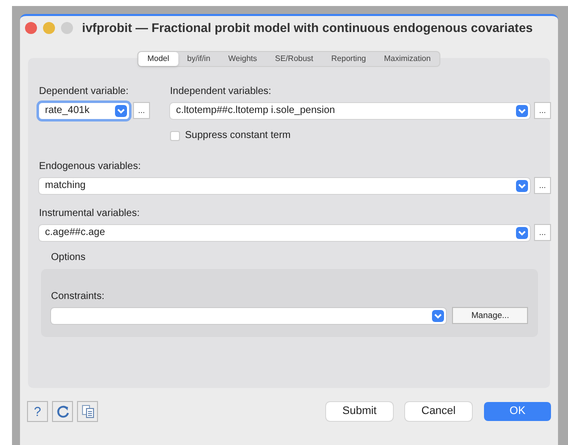 The image size is (568, 445). What do you see at coordinates (78, 297) in the screenshot?
I see `field-label: Constraints:` at bounding box center [78, 297].